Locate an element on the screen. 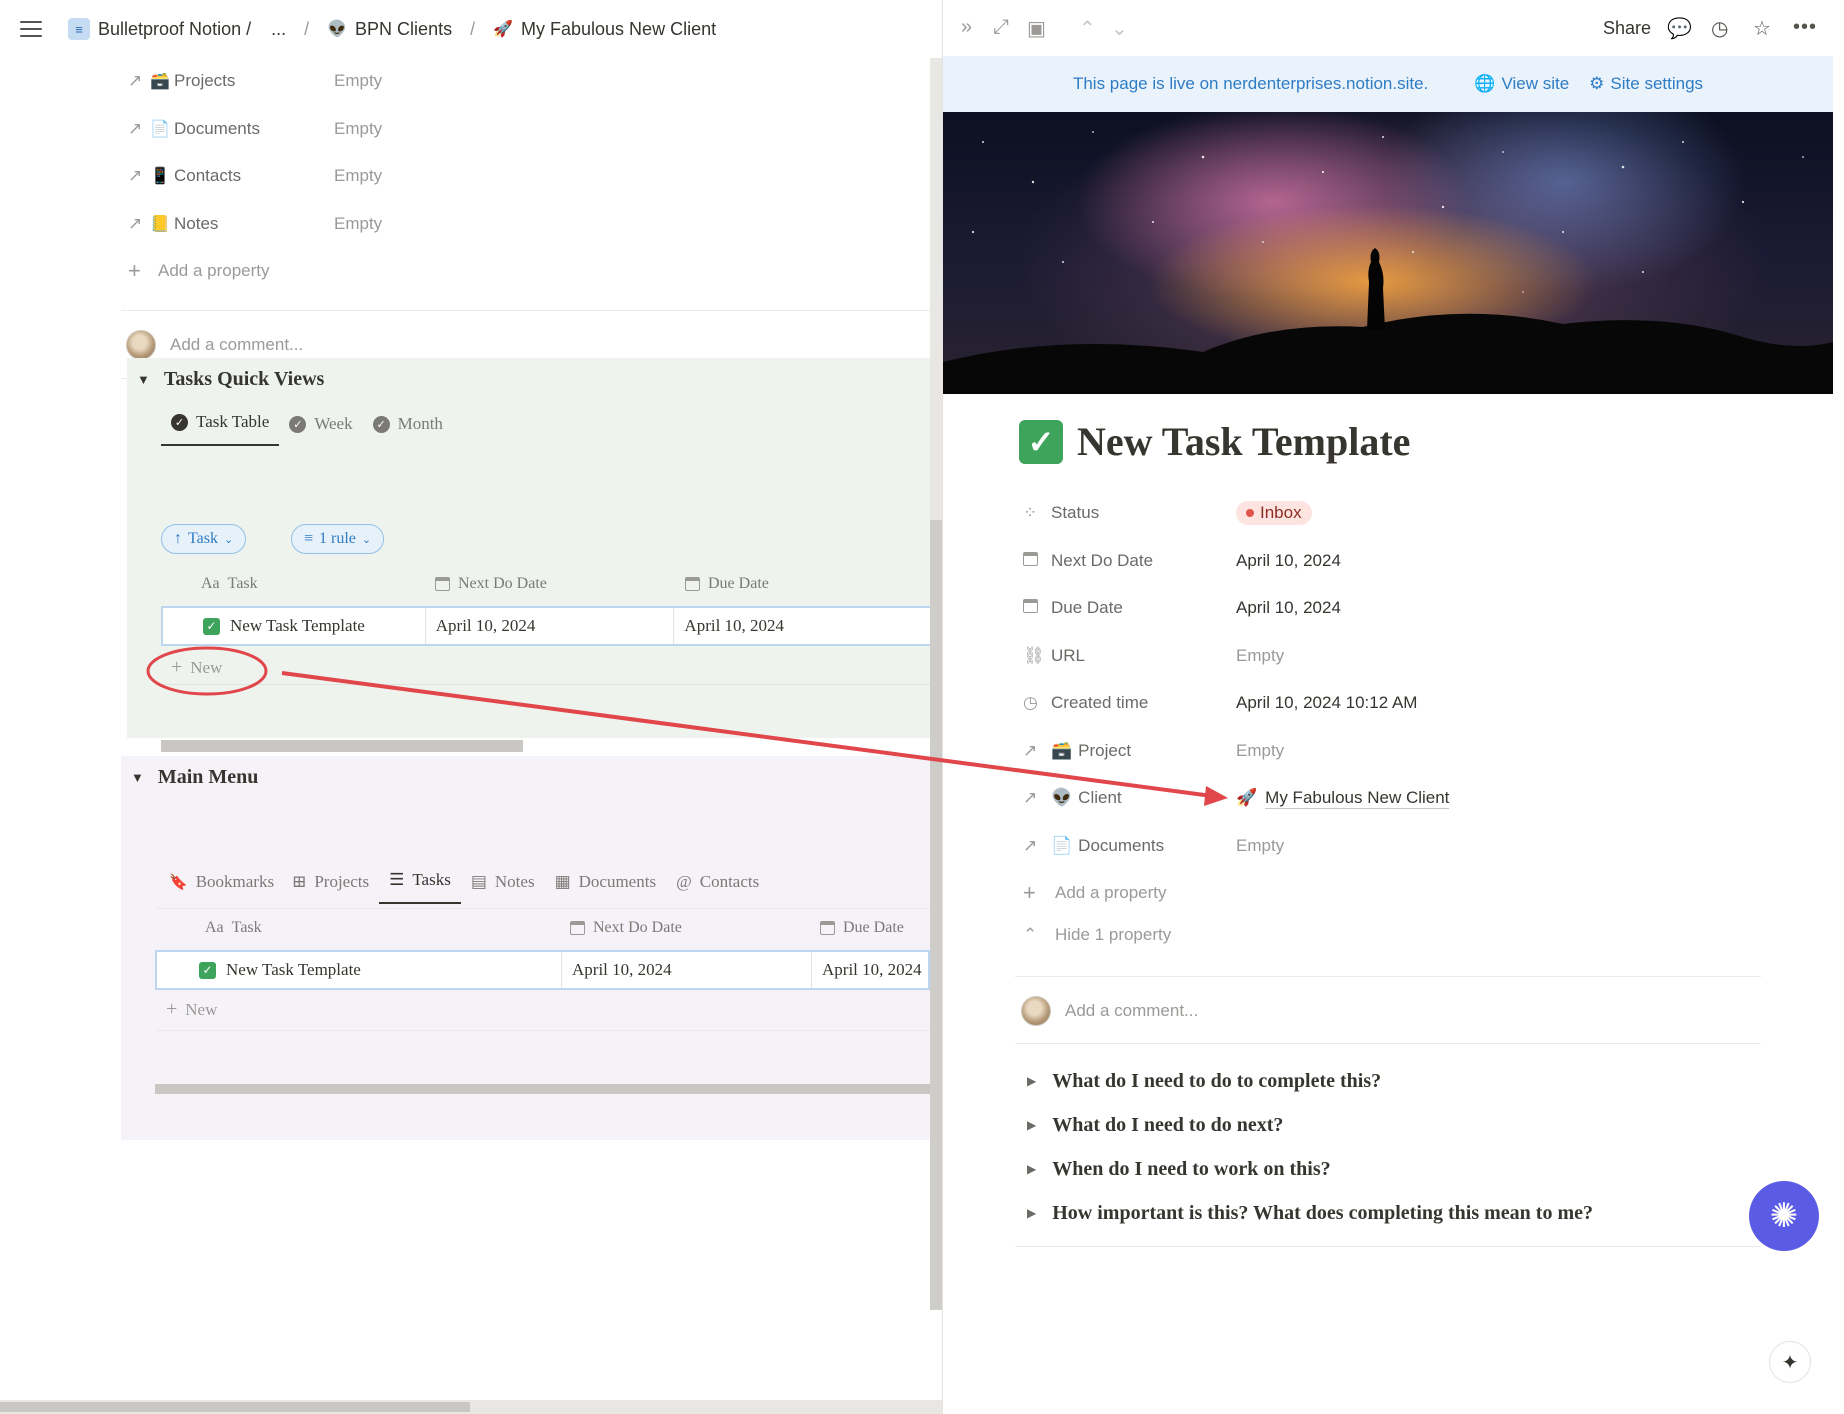 The height and width of the screenshot is (1414, 1844). tab-task-table: ✓ Task Table is located at coordinates (220, 429).